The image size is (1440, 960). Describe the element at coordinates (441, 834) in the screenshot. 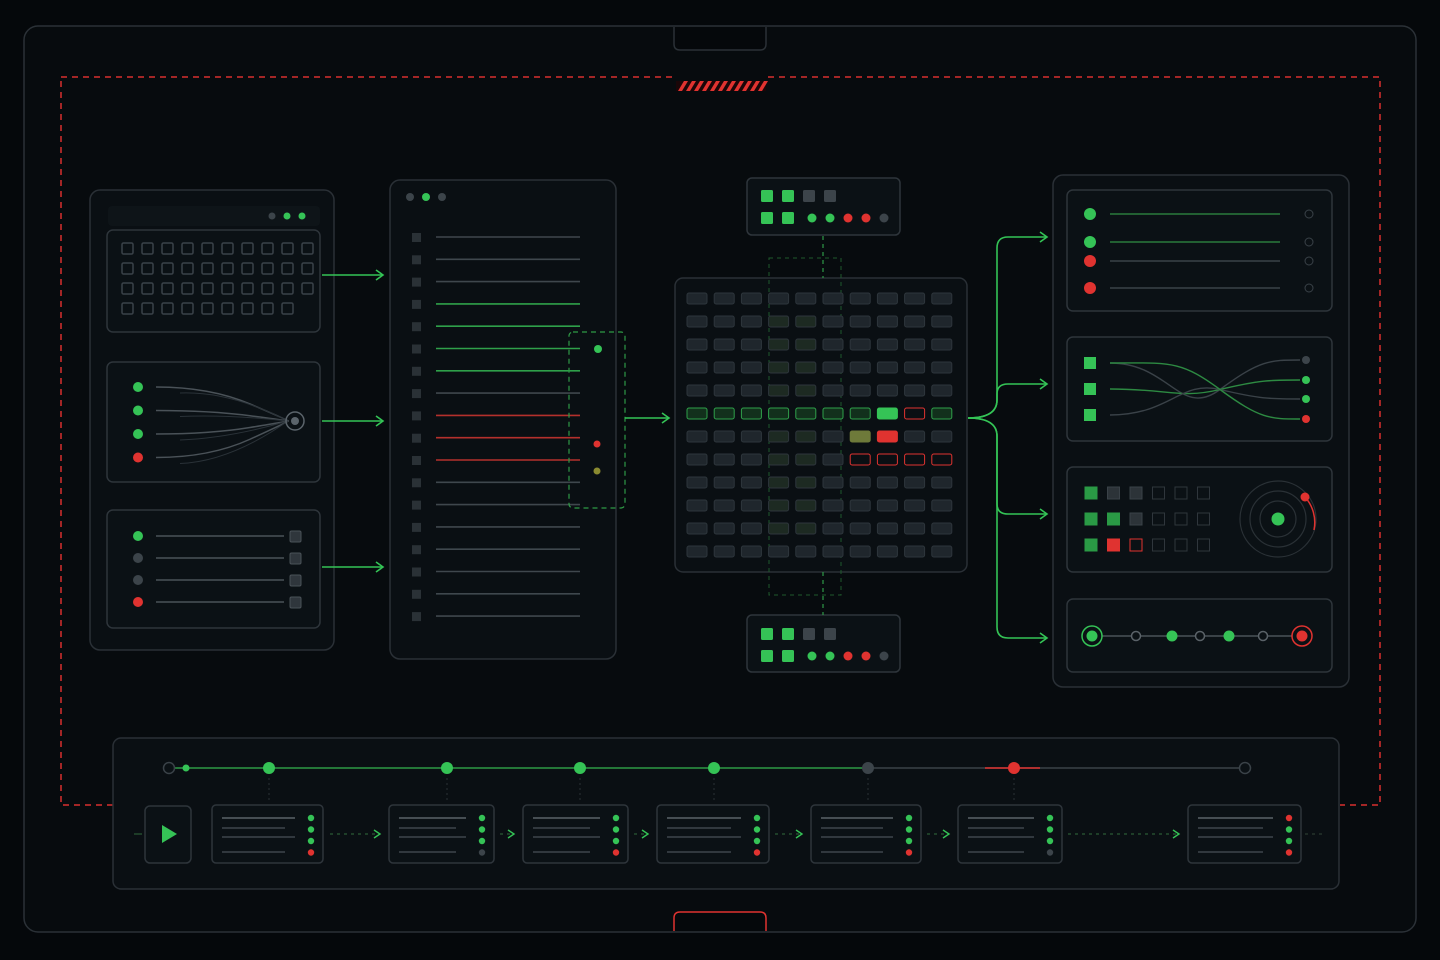

I see `timeline-step-card` at that location.